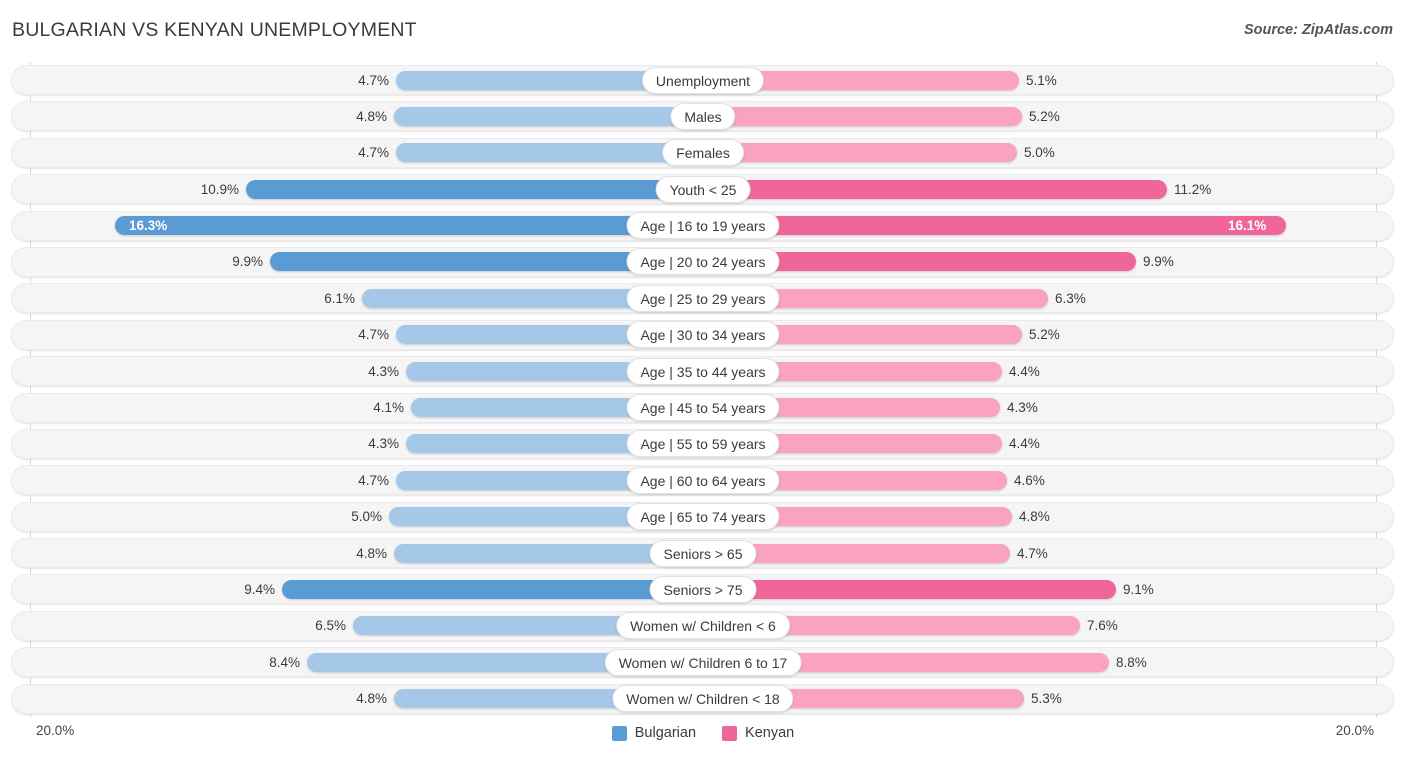  I want to click on value-label-kenyan: 9.1%, so click(1138, 589).